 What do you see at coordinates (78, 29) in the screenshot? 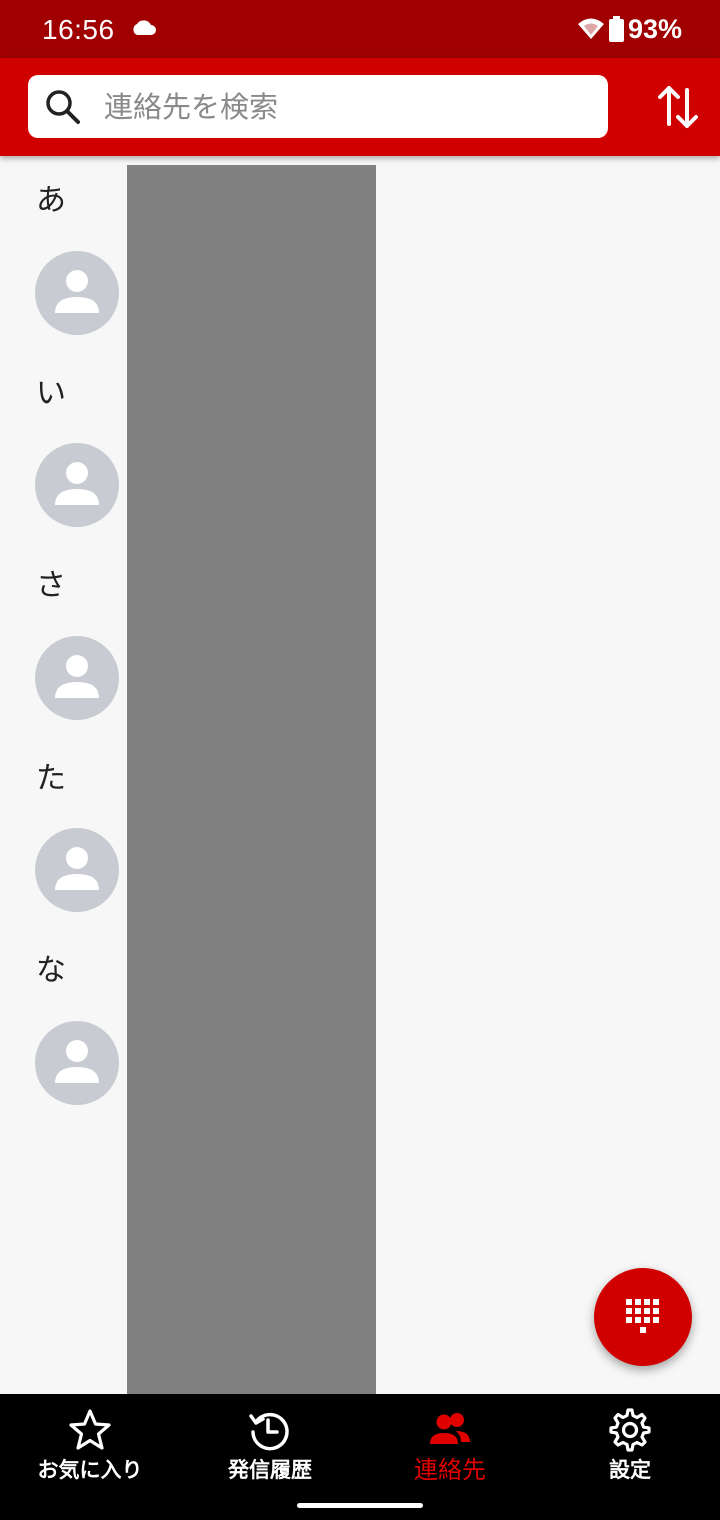
I see `status-time: 16:56` at bounding box center [78, 29].